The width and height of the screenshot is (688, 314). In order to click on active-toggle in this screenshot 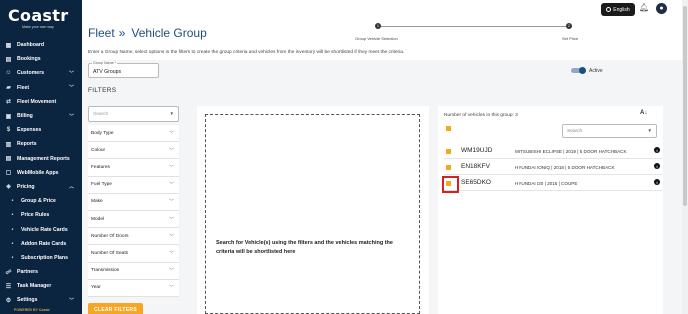, I will do `click(578, 70)`.